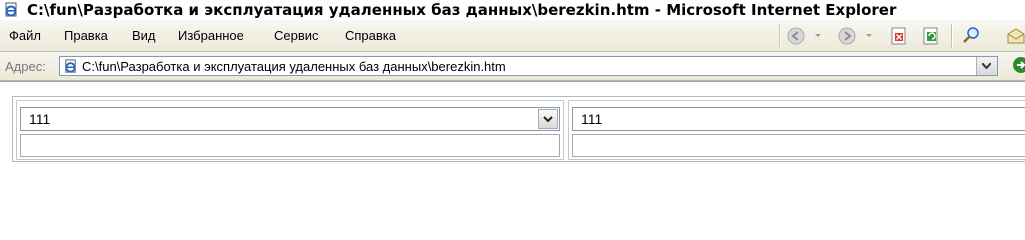  I want to click on menu-view: Вид, so click(144, 35).